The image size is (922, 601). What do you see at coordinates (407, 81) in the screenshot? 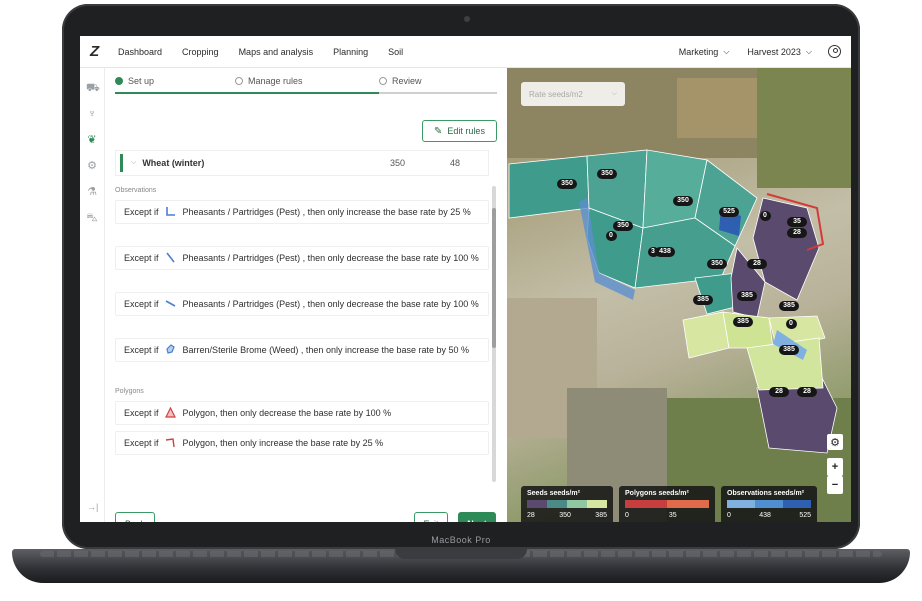
I see `step-label: Review` at bounding box center [407, 81].